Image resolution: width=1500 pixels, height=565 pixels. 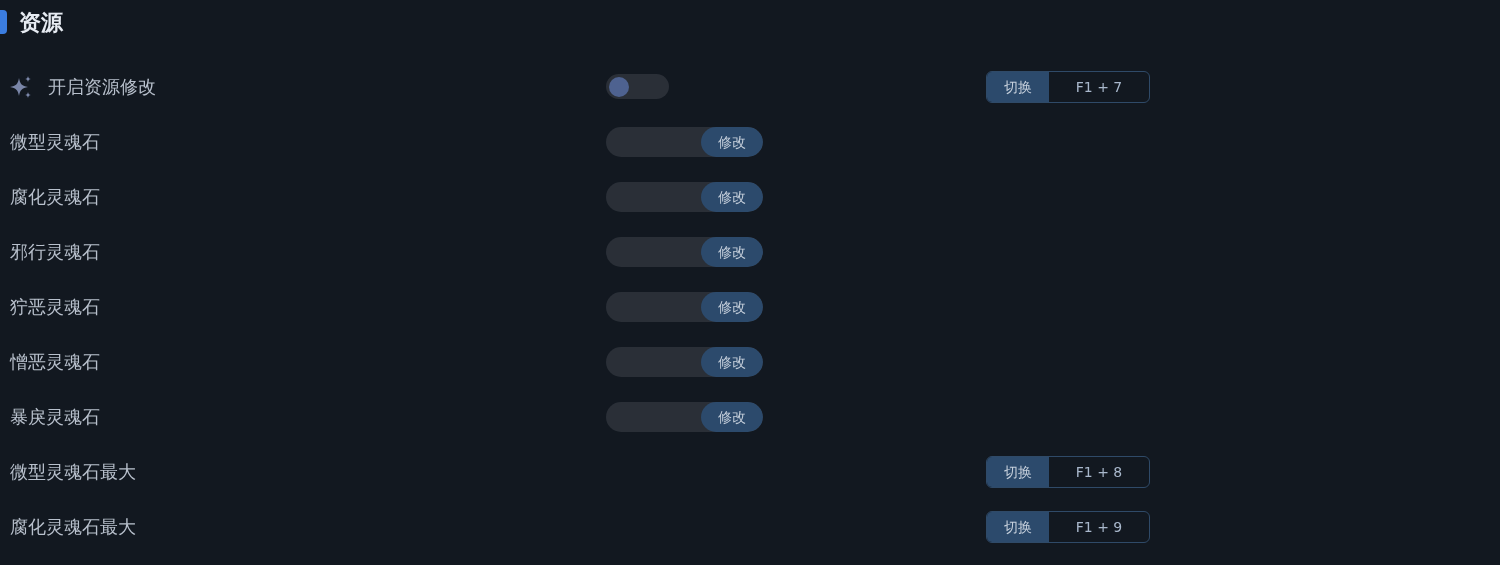 What do you see at coordinates (1099, 87) in the screenshot?
I see `hotkey-text: F1 + 7` at bounding box center [1099, 87].